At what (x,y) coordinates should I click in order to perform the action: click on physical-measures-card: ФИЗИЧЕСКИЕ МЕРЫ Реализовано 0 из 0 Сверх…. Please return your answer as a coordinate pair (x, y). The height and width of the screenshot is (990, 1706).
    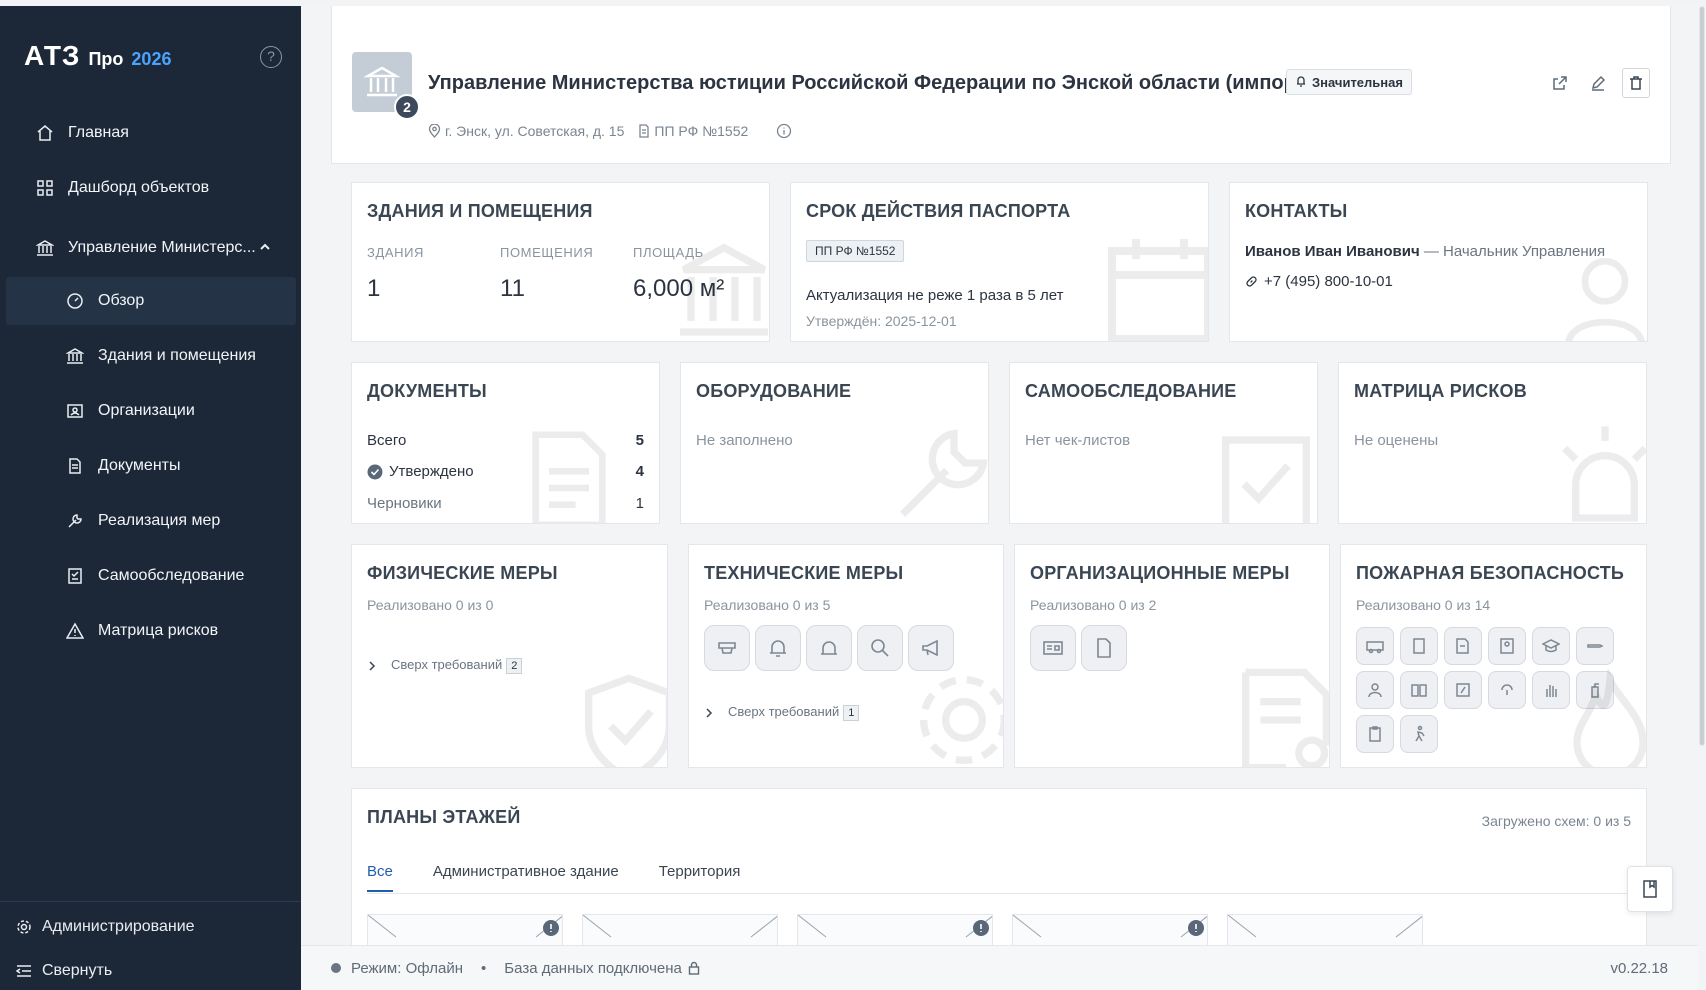
    Looking at the image, I should click on (509, 656).